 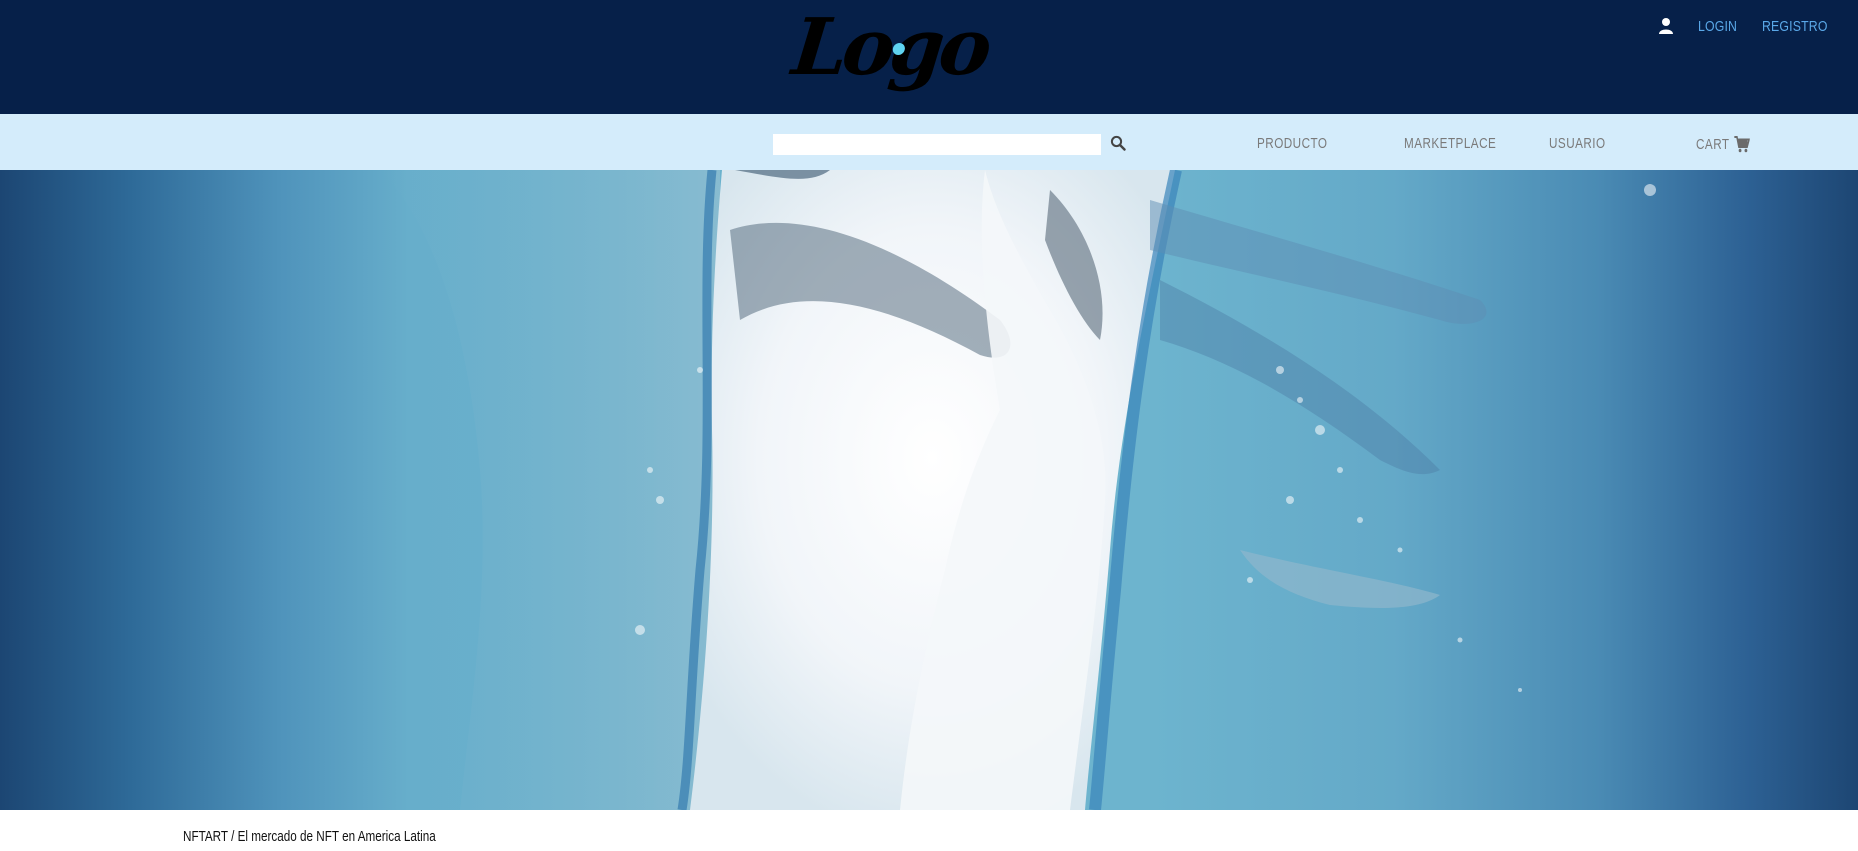 I want to click on main-navbar: PRODUCTO MARKETPLACE USUARIO CART, so click(x=929, y=142).